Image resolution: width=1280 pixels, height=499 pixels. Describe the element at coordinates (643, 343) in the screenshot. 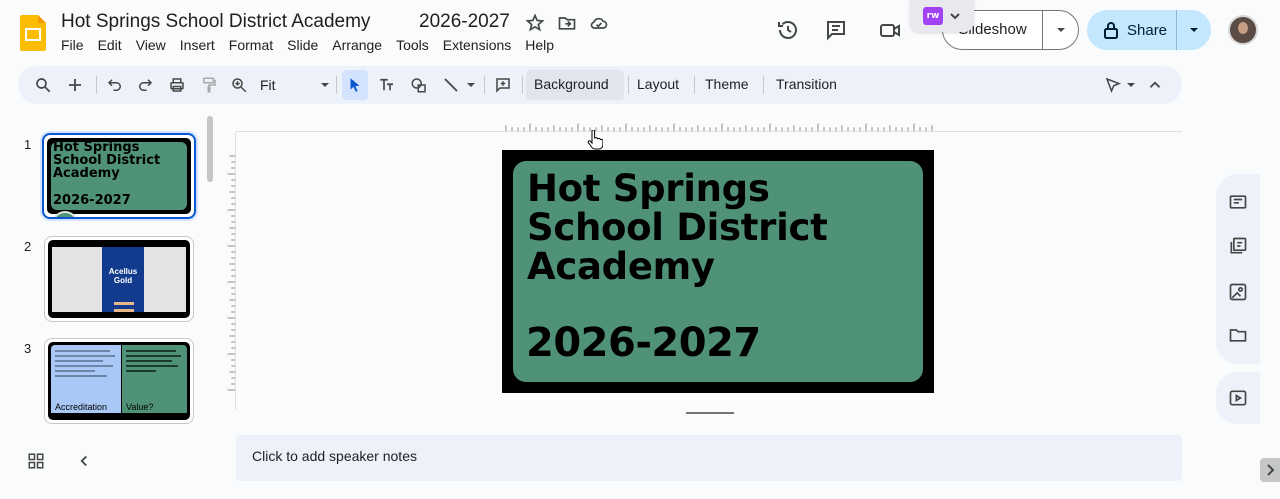

I see `slide-subtitle-text: 2026-2027` at that location.